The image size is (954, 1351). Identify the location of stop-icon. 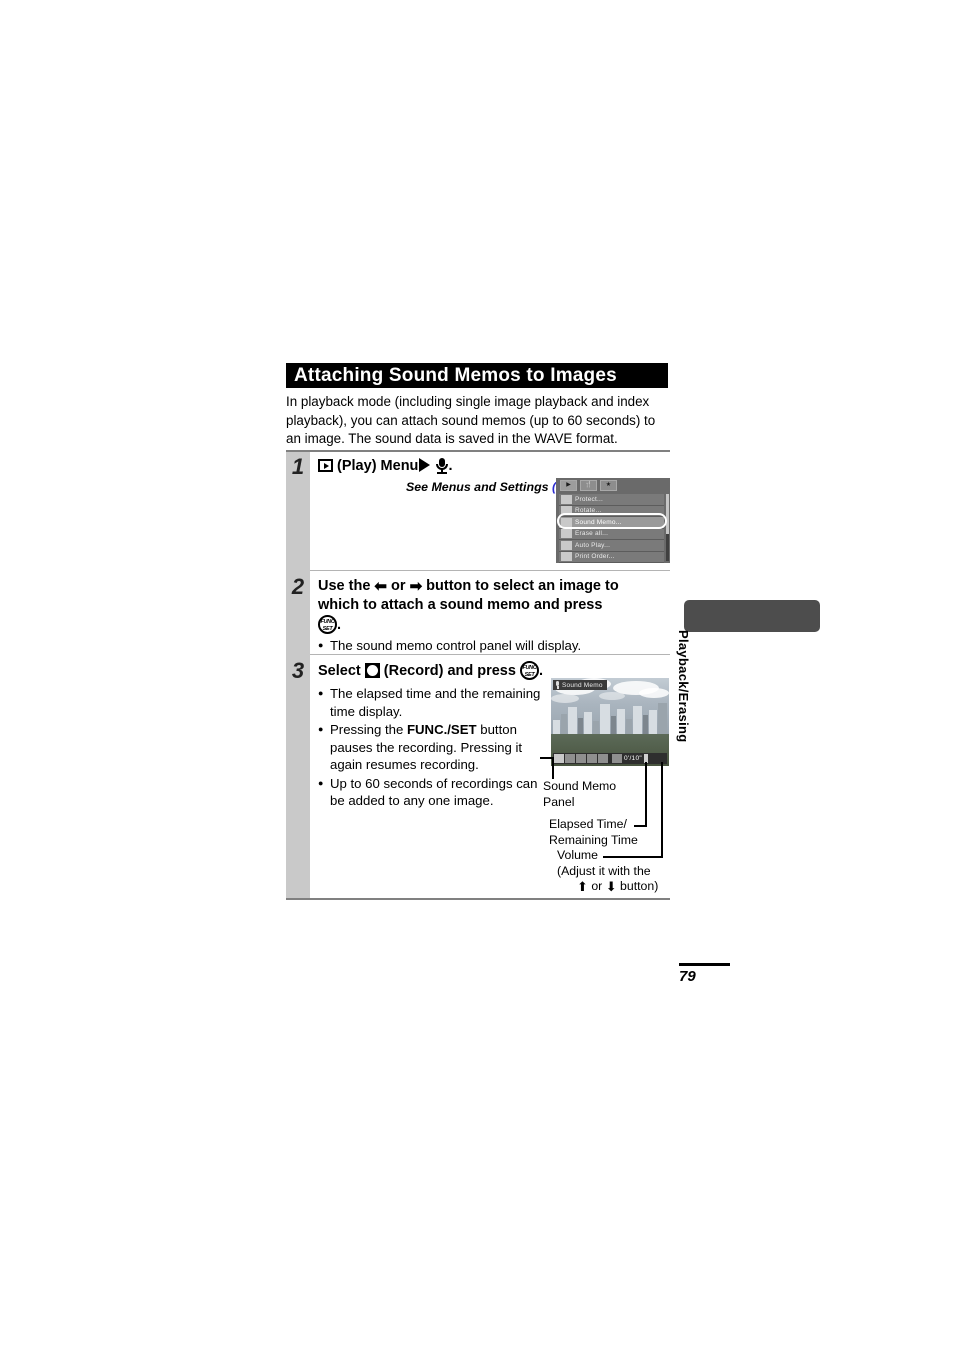
(581, 758).